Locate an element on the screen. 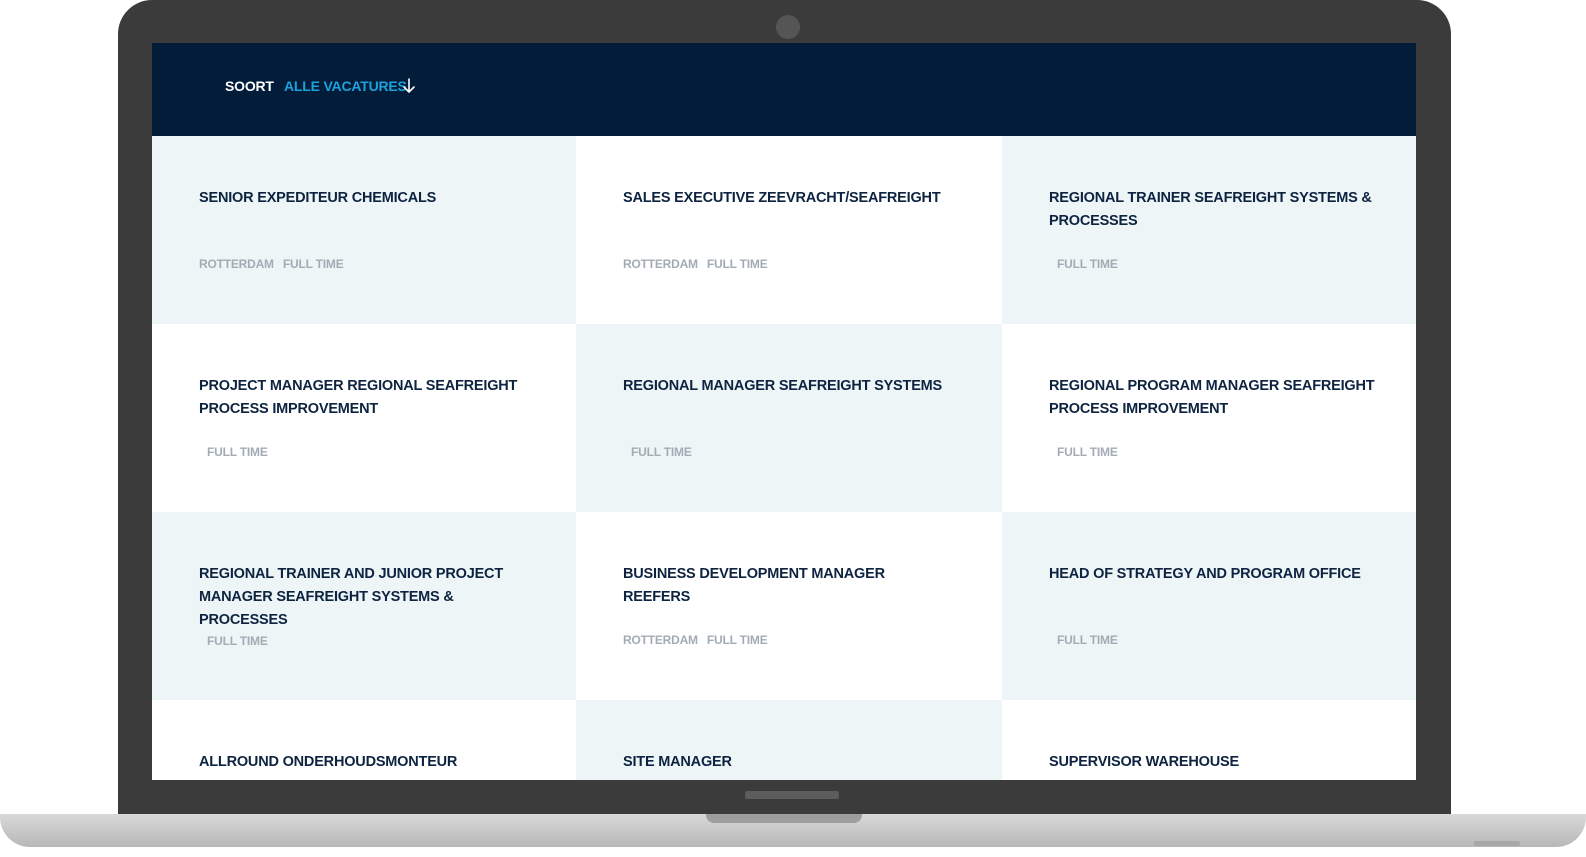  job-title: ALLROUND ONDERHOUDSMONTEUR is located at coordinates (328, 762).